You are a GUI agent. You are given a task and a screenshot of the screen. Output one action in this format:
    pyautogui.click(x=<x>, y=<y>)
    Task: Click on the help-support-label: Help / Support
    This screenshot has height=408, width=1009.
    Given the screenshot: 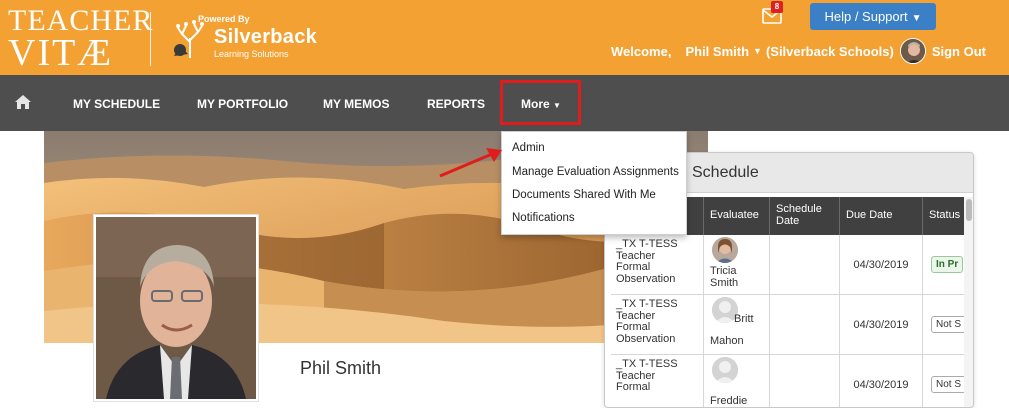 What is the action you would take?
    pyautogui.click(x=866, y=16)
    